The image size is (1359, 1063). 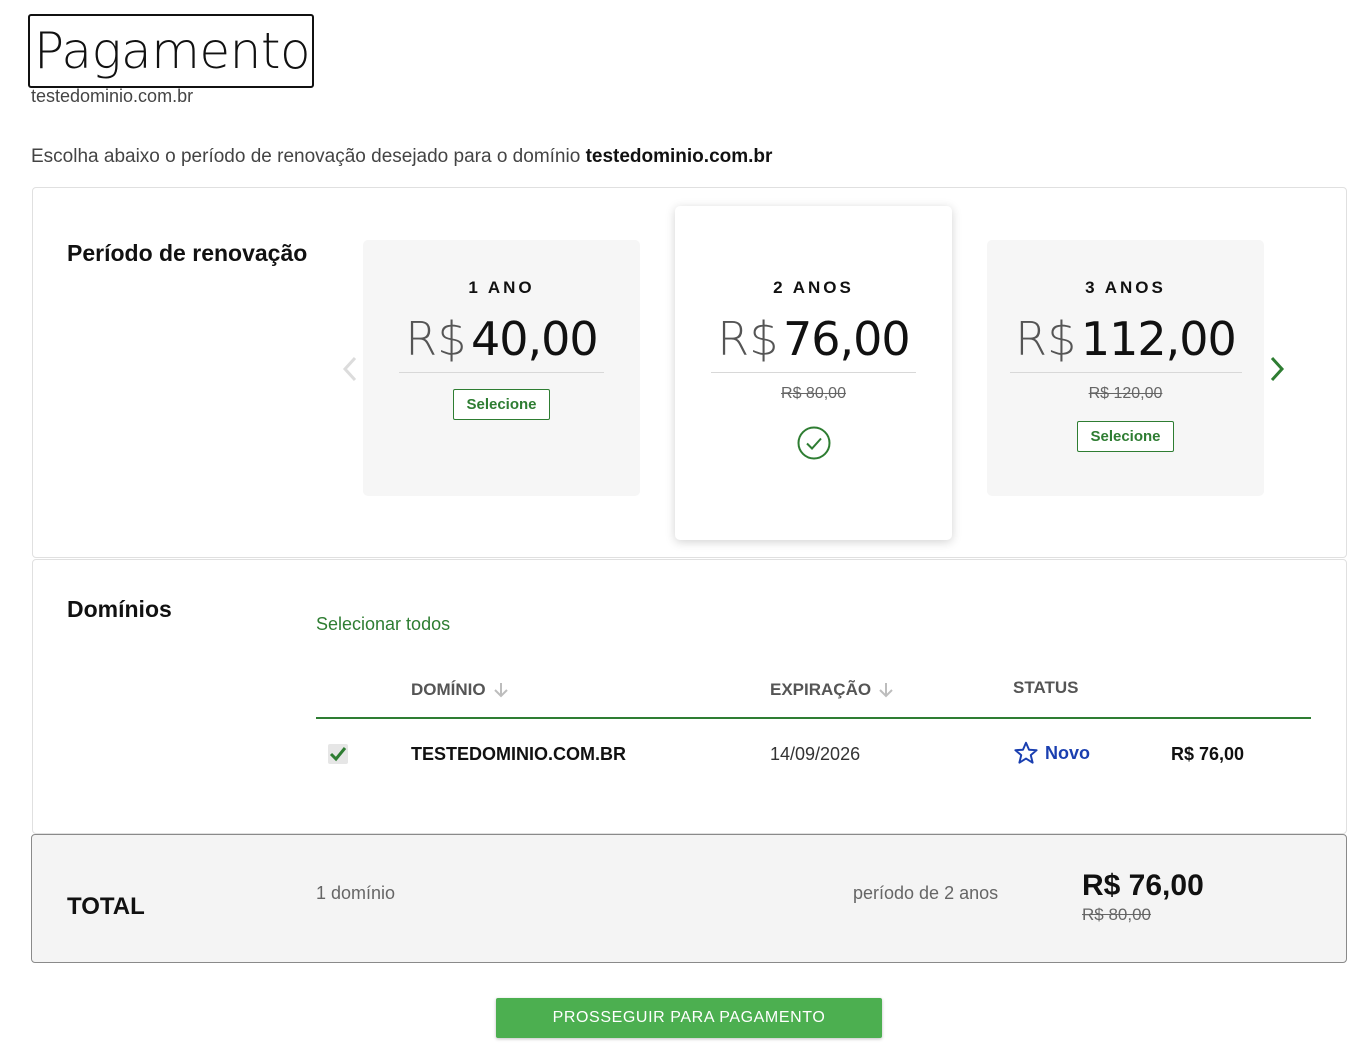 I want to click on total-label: TOTAL, so click(x=106, y=906).